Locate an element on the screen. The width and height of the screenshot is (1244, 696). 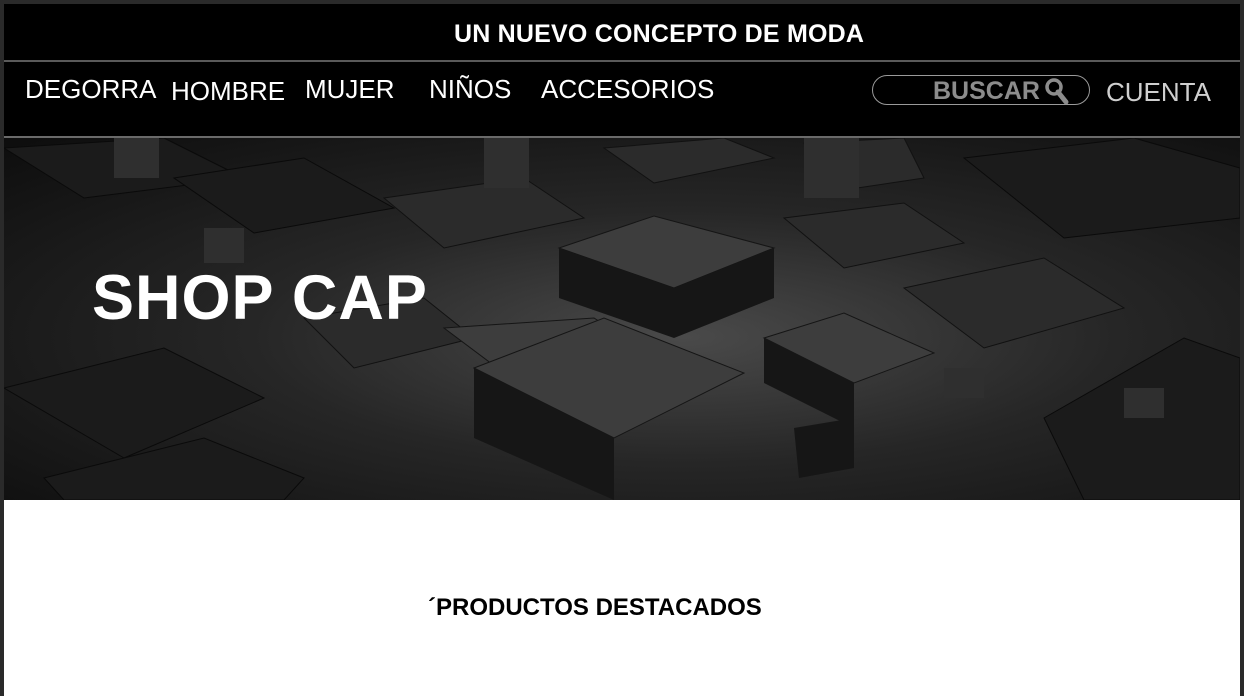
nav-item-hombre: HOMBRE is located at coordinates (228, 91).